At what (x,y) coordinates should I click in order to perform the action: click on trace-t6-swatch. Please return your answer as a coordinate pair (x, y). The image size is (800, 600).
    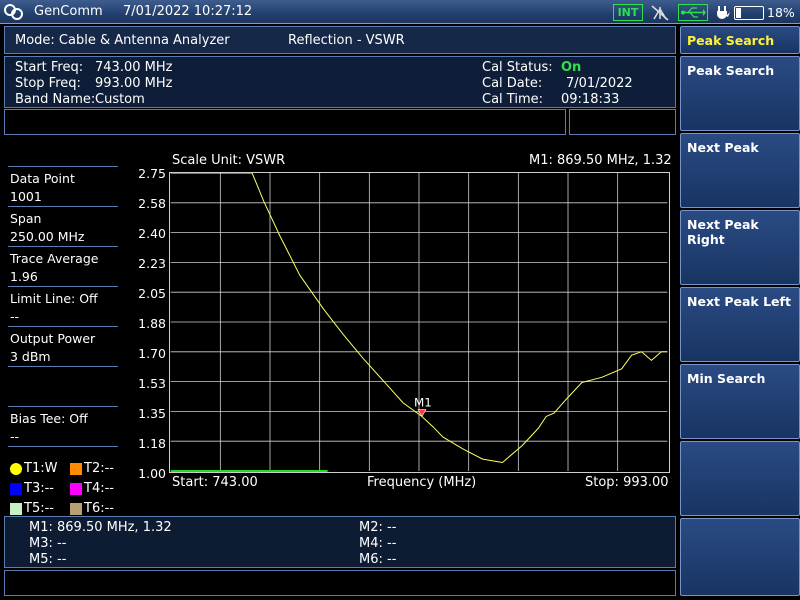
    Looking at the image, I should click on (76, 508).